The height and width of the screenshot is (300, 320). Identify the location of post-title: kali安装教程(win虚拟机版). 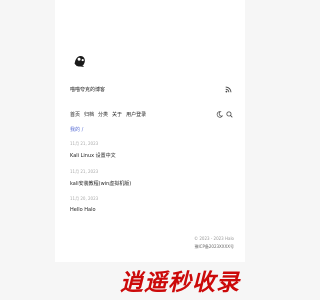
(100, 183).